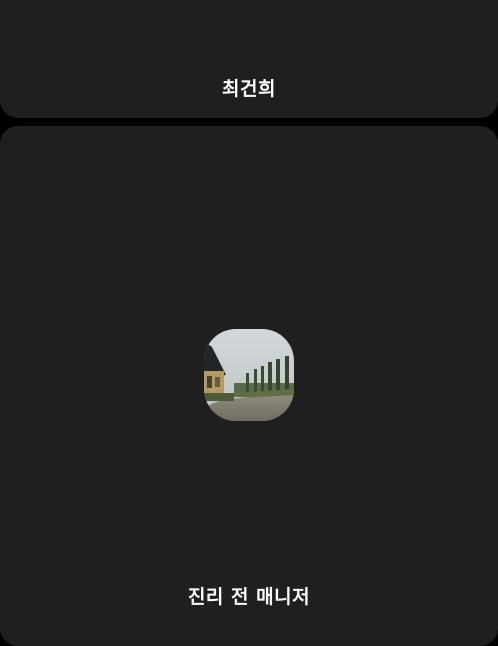 This screenshot has width=498, height=646. What do you see at coordinates (249, 89) in the screenshot?
I see `participant-name: 최건희` at bounding box center [249, 89].